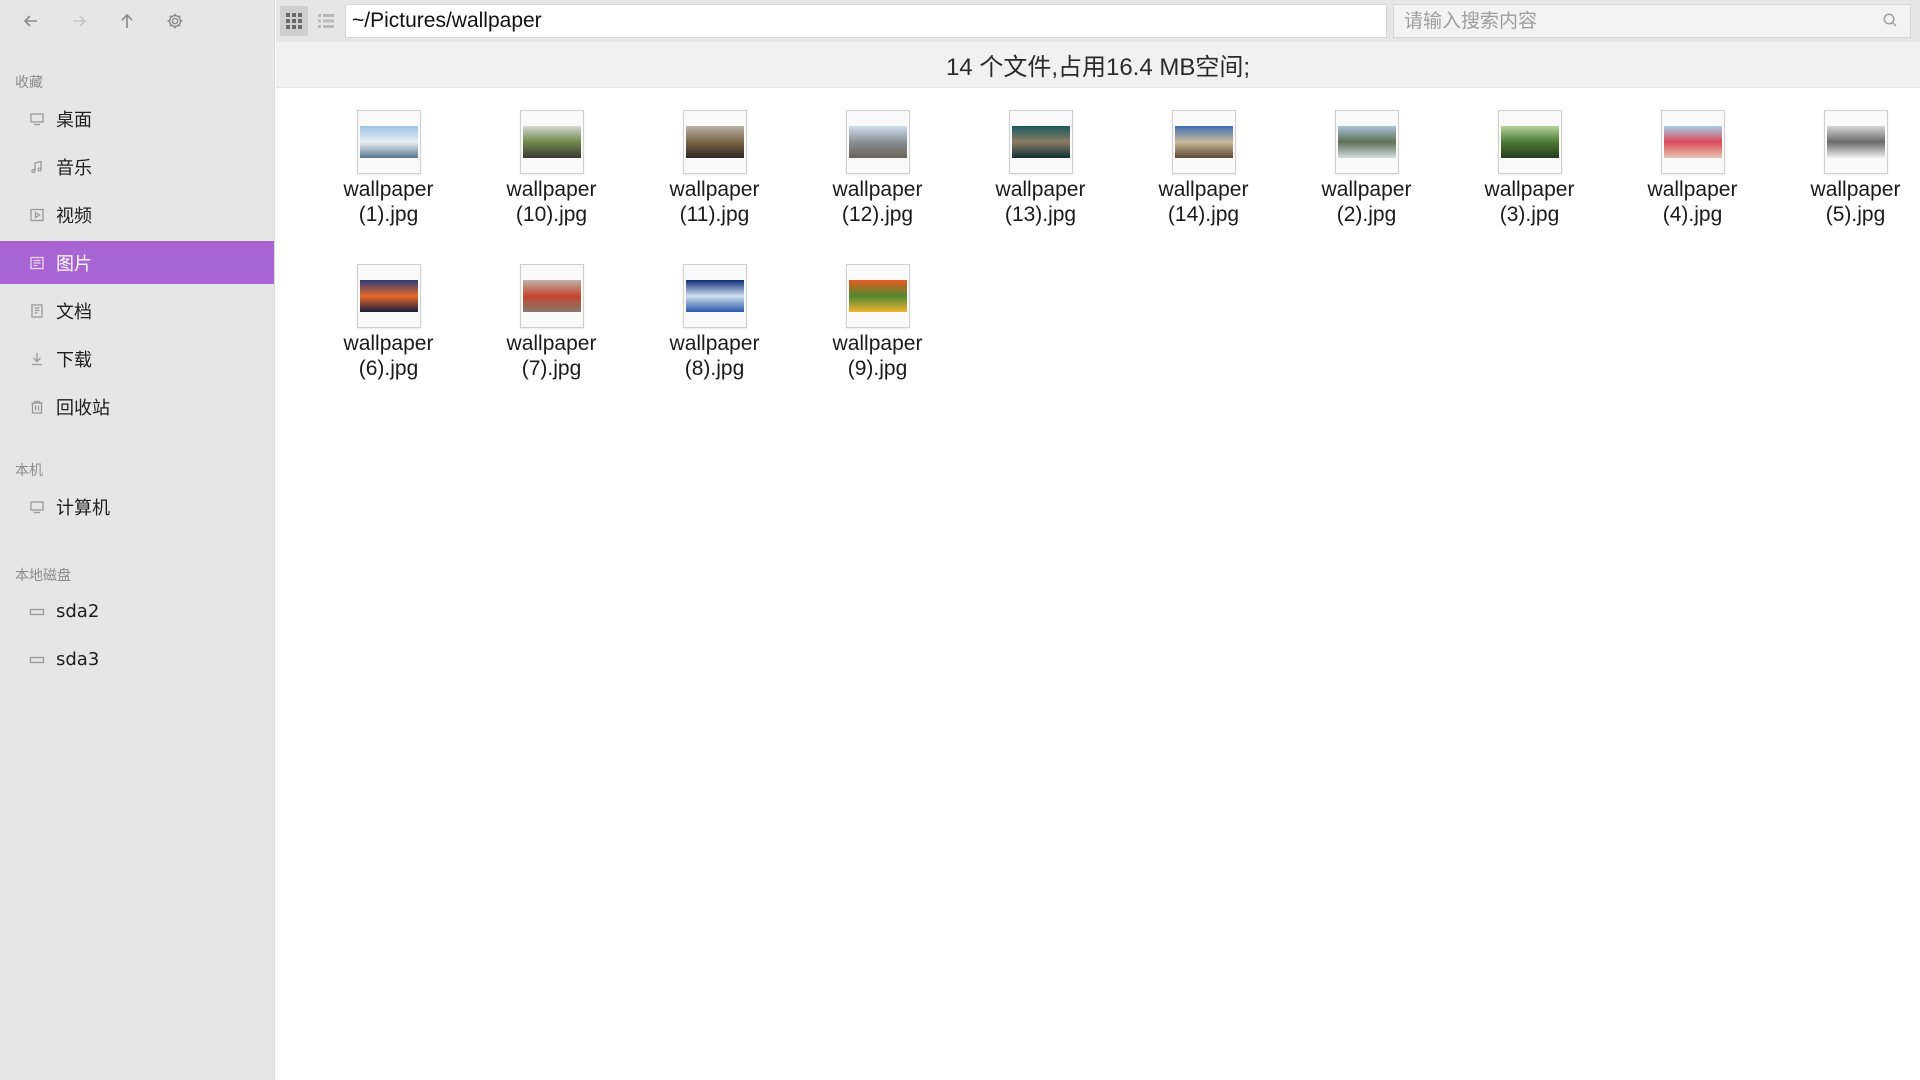  I want to click on file-name-line: (6).jpg, so click(388, 368).